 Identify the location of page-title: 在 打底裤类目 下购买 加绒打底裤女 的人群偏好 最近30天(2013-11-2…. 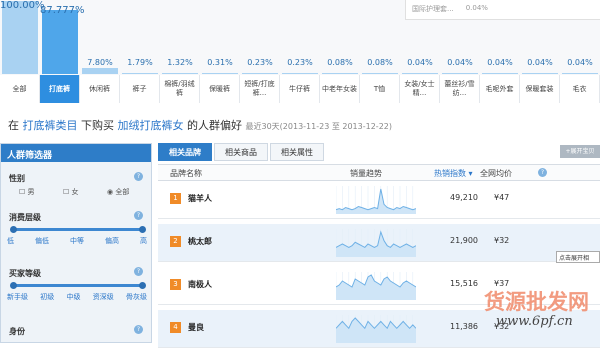
(200, 125).